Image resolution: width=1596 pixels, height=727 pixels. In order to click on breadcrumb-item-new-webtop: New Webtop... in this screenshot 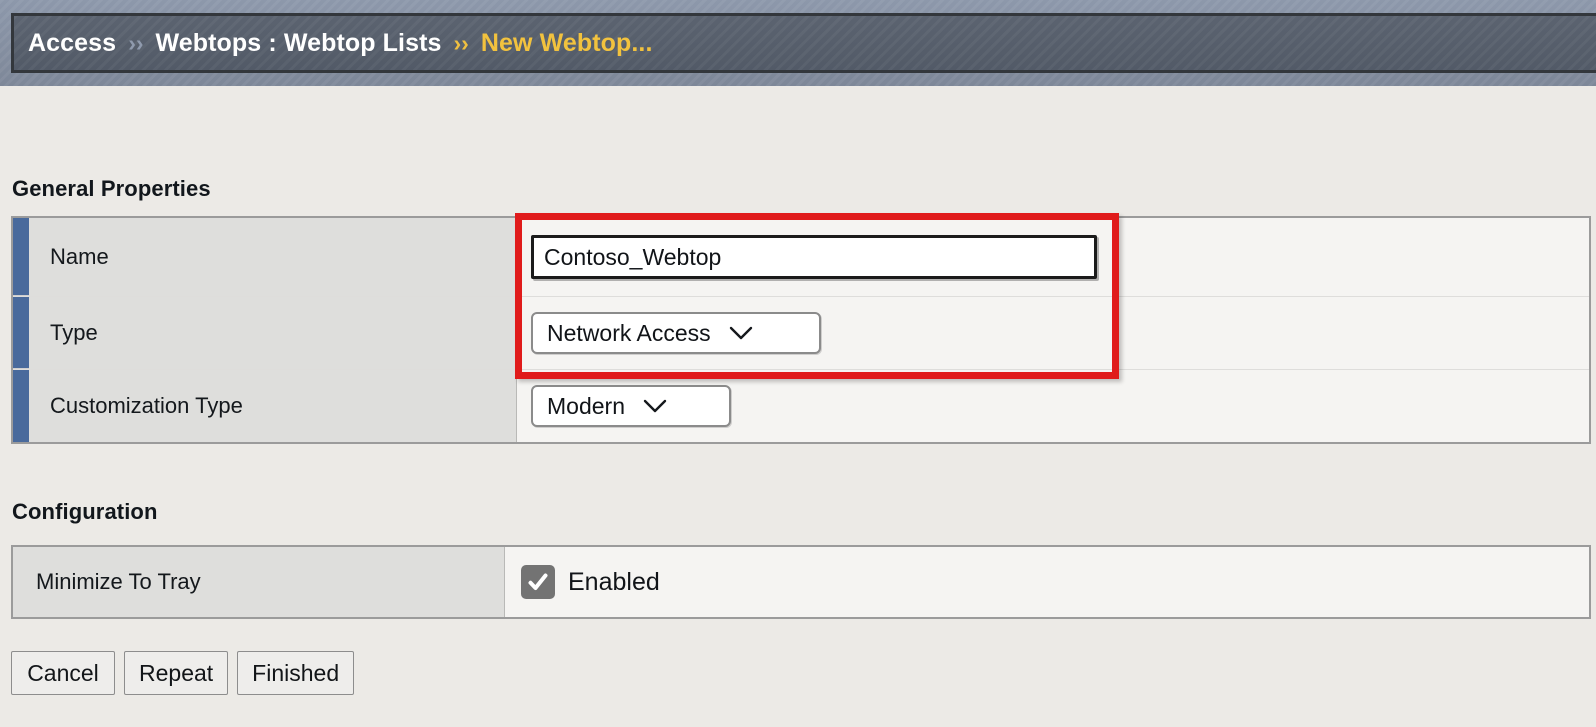, I will do `click(566, 42)`.